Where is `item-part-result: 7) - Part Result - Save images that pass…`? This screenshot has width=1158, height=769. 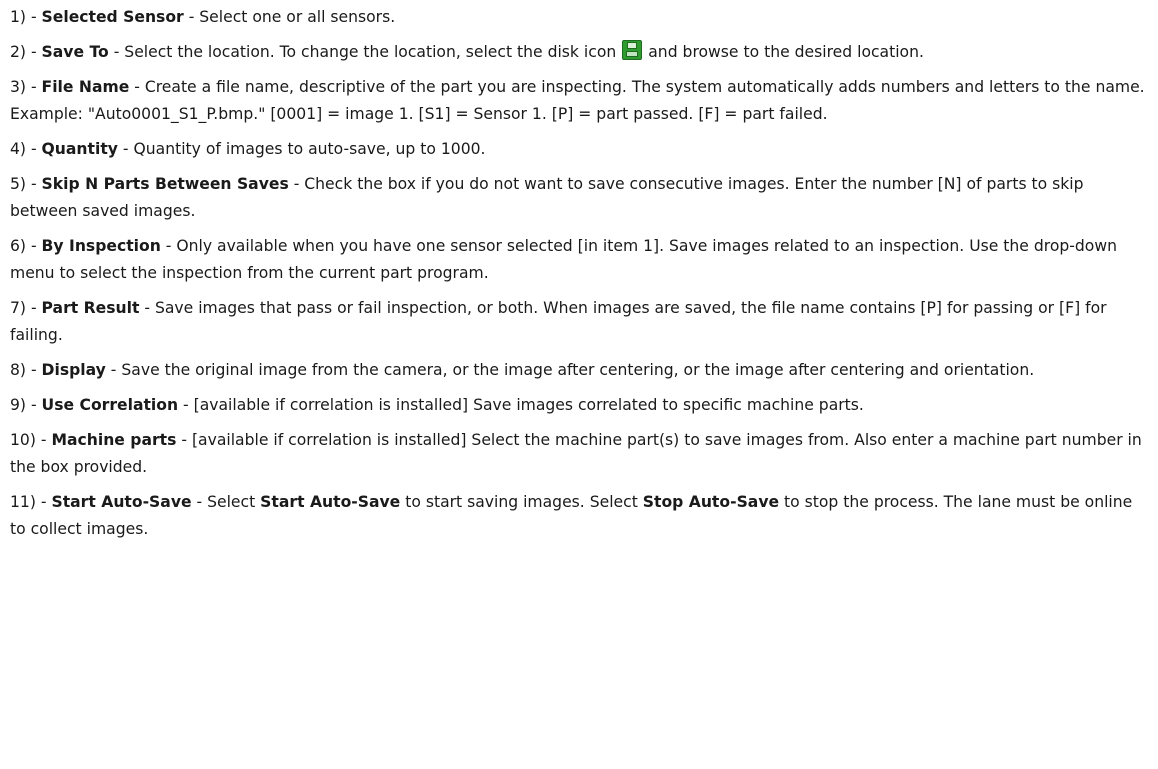
item-part-result: 7) - Part Result - Save images that pass… is located at coordinates (579, 322).